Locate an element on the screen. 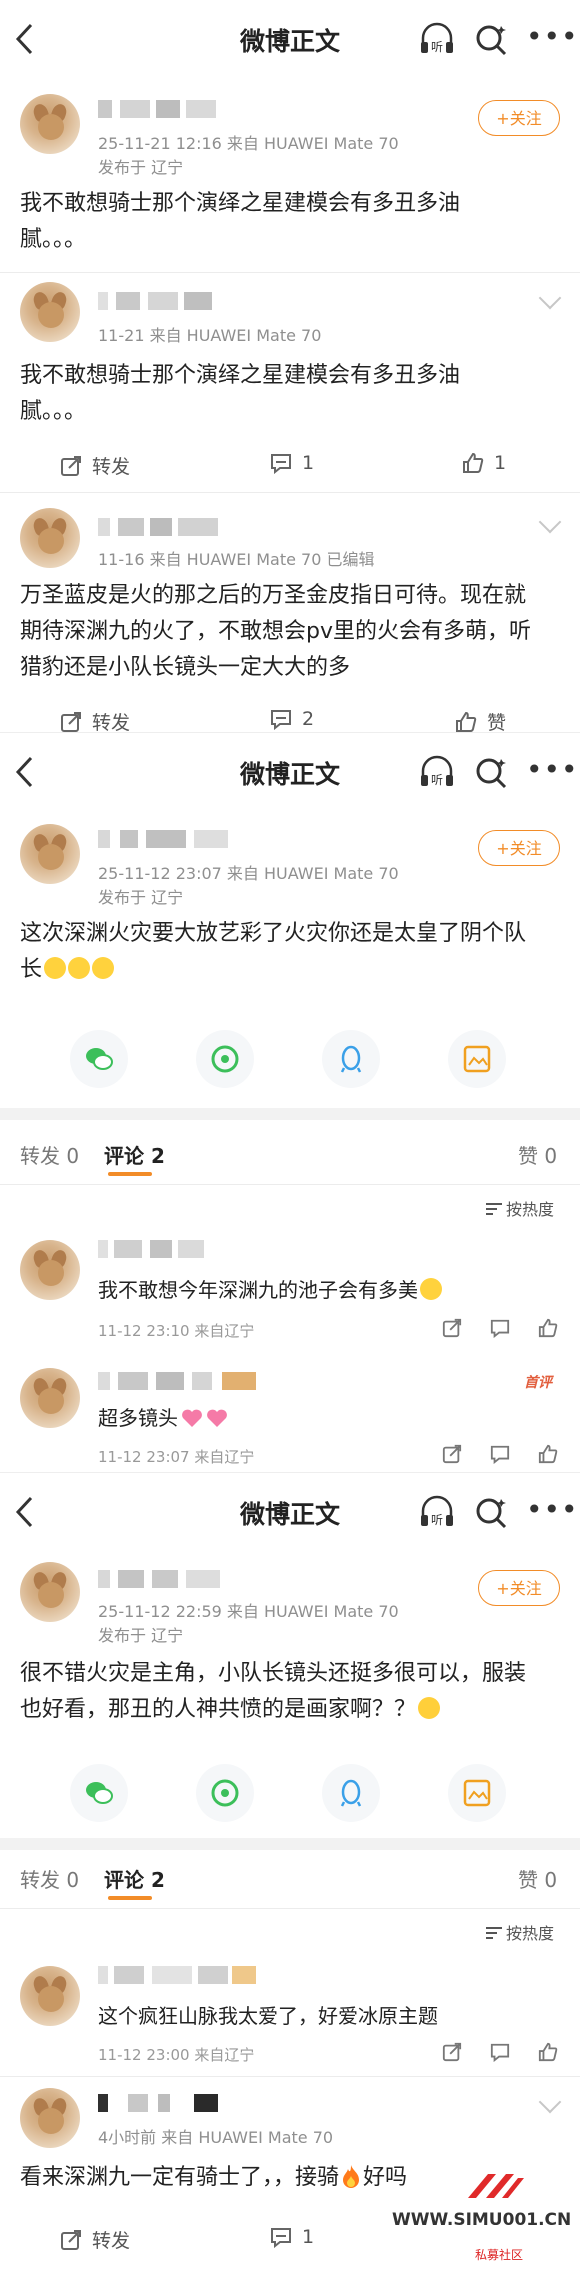  fire-icon is located at coordinates (351, 2176).